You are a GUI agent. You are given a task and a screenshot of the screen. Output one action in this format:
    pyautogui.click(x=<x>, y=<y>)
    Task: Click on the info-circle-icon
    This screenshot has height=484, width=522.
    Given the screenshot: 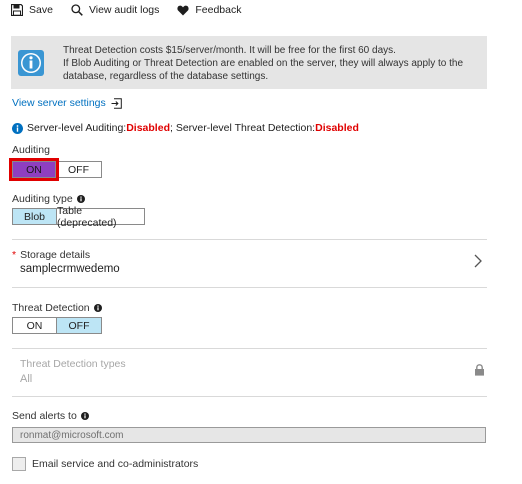 What is the action you would take?
    pyautogui.click(x=17, y=128)
    